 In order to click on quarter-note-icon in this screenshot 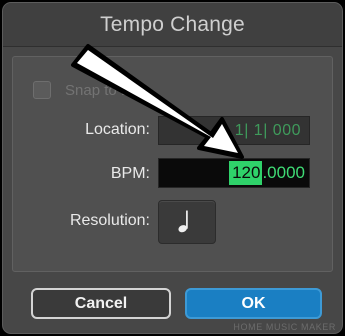, I will do `click(183, 221)`.